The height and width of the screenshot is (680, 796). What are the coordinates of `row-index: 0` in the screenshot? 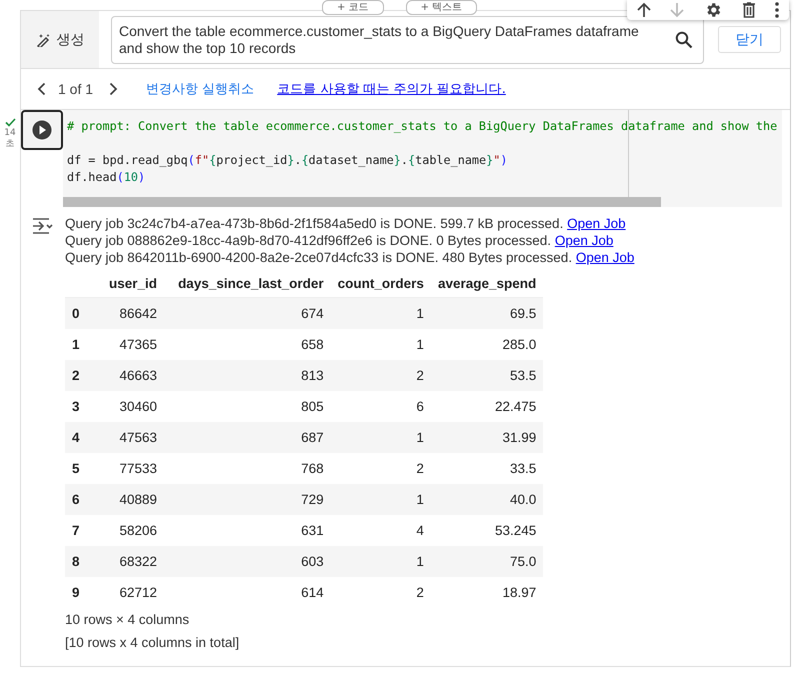 It's located at (76, 313).